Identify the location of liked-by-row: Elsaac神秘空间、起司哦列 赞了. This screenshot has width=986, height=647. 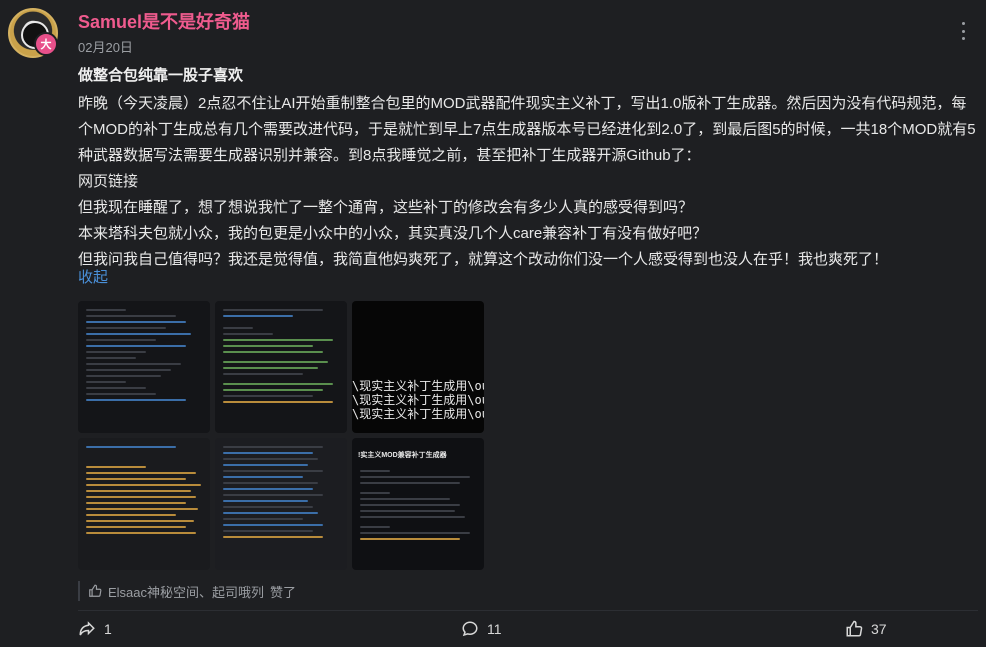
(528, 591).